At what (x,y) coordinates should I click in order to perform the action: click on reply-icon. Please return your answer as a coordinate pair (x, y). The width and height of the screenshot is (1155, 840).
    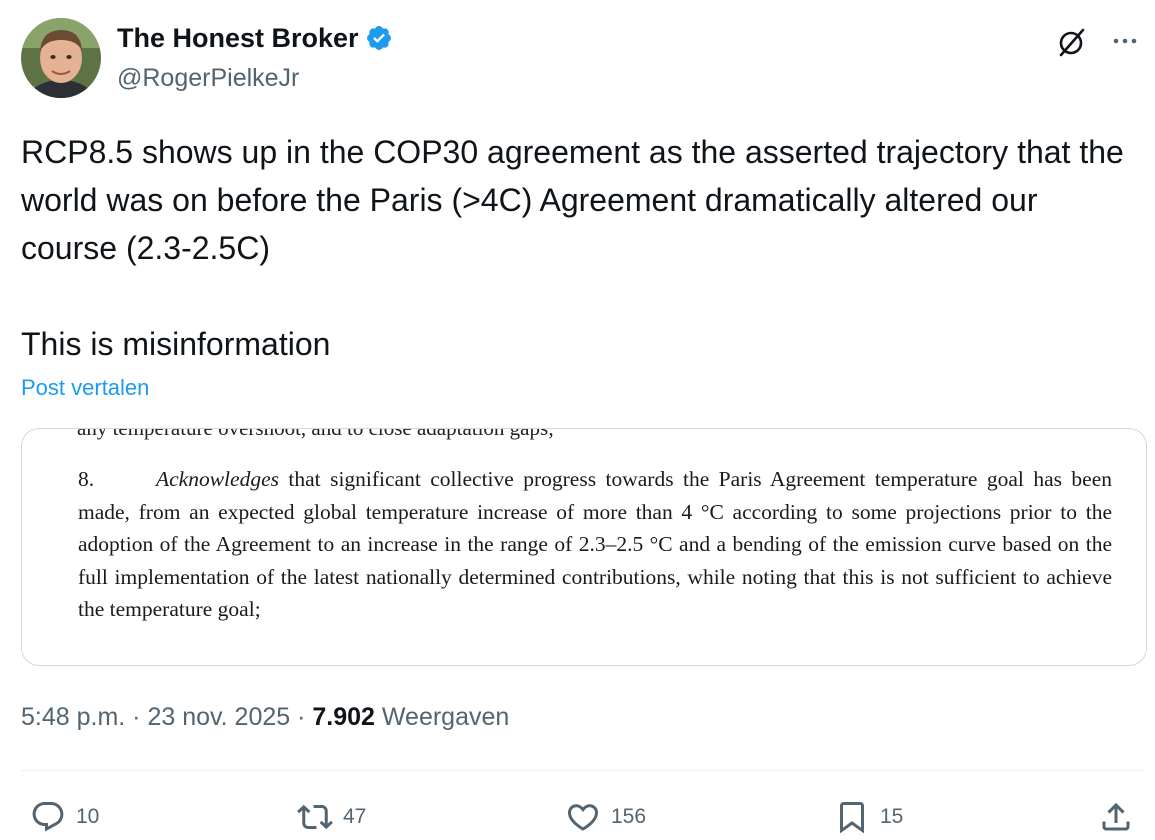
    Looking at the image, I should click on (48, 817).